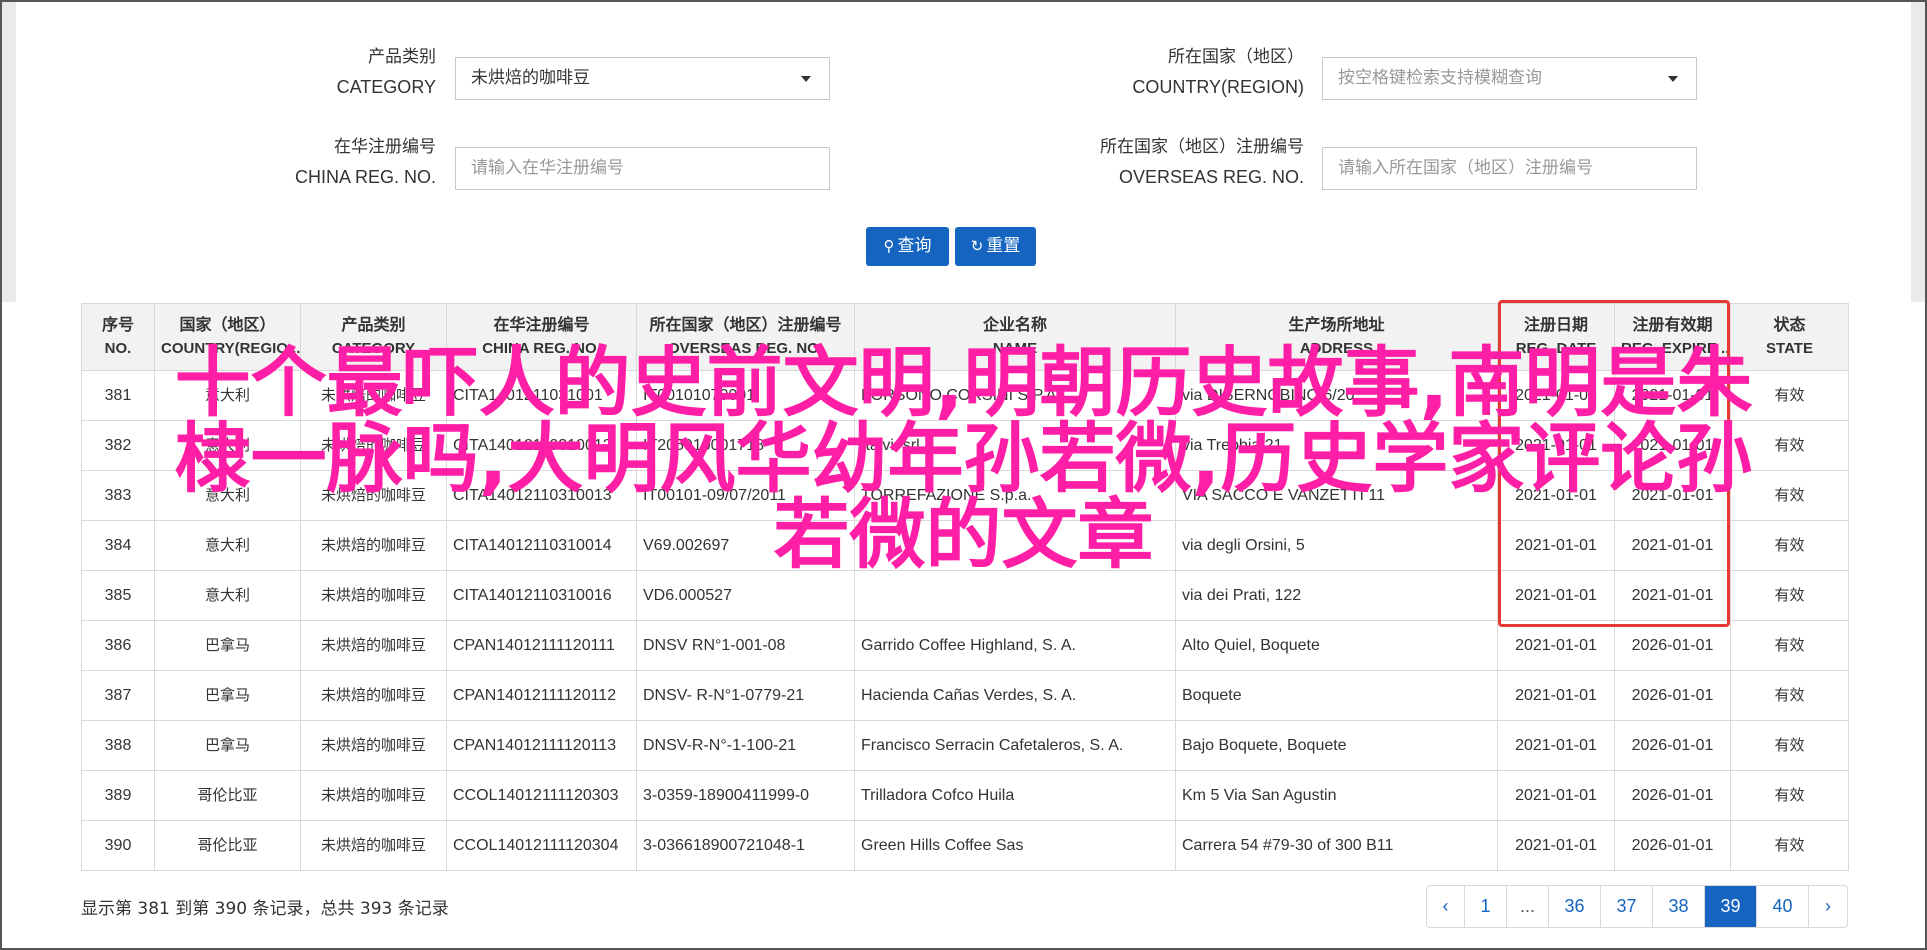 This screenshot has height=950, width=1927. What do you see at coordinates (1509, 78) in the screenshot?
I see `country-select: 按空格键检索支持模糊查询` at bounding box center [1509, 78].